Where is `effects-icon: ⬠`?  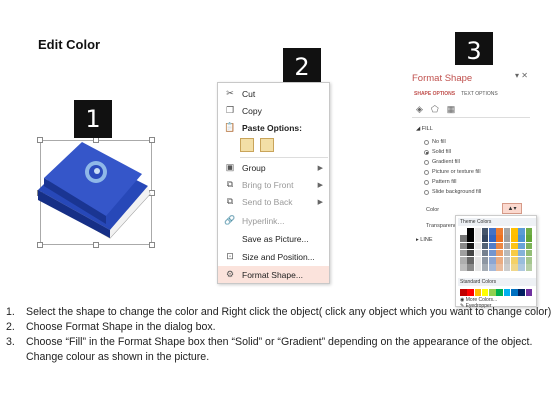
effects-icon: ⬠ is located at coordinates (435, 109).